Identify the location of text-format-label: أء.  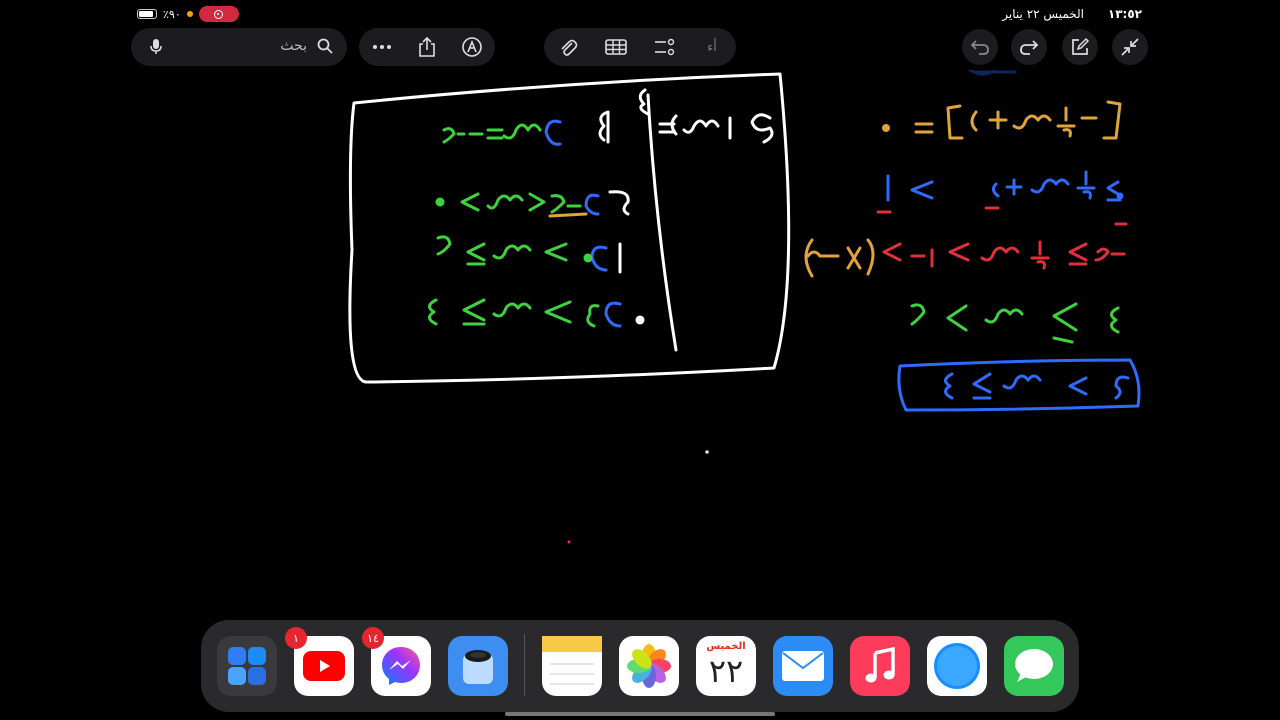
(712, 47).